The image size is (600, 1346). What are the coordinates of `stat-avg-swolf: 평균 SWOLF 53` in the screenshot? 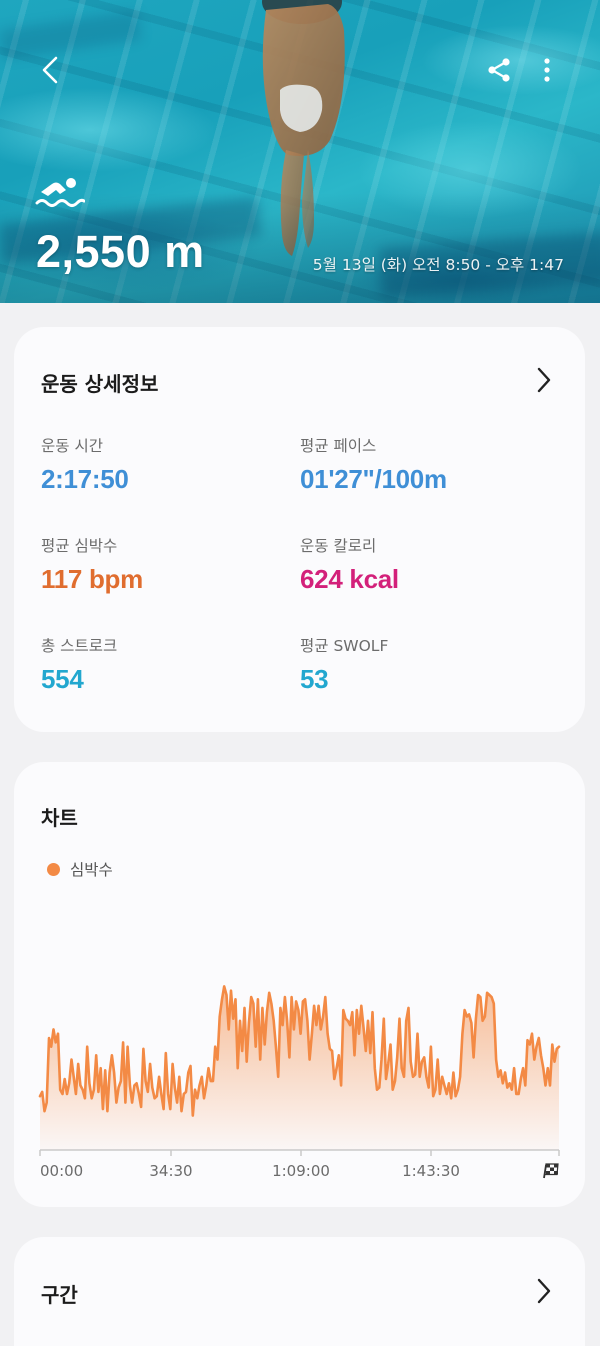 It's located at (344, 664).